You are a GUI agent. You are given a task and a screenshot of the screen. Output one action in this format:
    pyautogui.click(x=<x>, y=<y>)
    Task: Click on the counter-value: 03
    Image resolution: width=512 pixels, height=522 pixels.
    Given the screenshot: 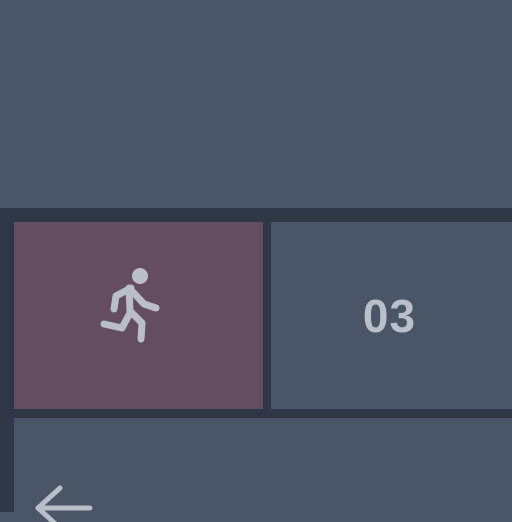 What is the action you would take?
    pyautogui.click(x=389, y=315)
    